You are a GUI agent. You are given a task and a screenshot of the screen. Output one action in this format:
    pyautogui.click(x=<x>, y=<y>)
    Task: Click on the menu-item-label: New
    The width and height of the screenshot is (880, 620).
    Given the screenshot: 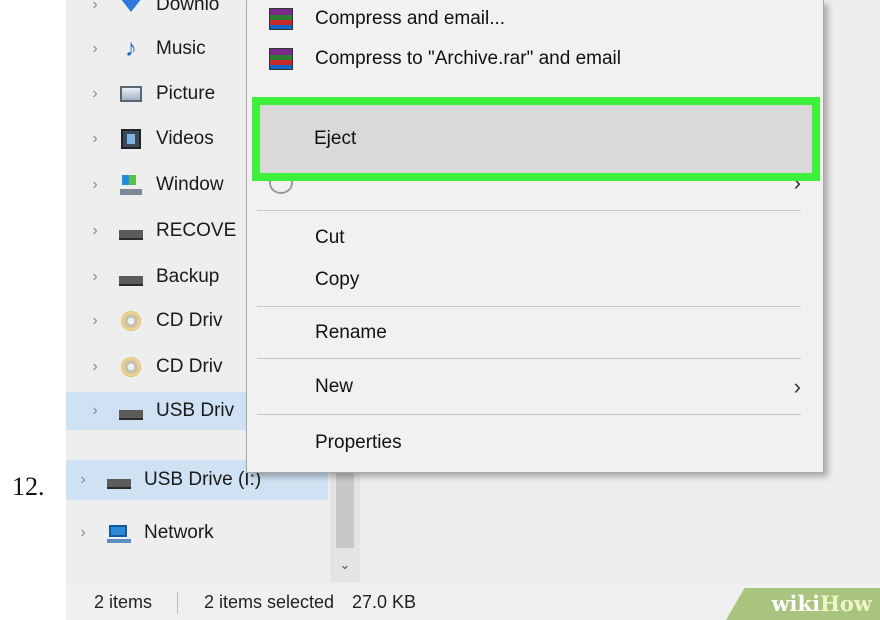 What is the action you would take?
    pyautogui.click(x=334, y=386)
    